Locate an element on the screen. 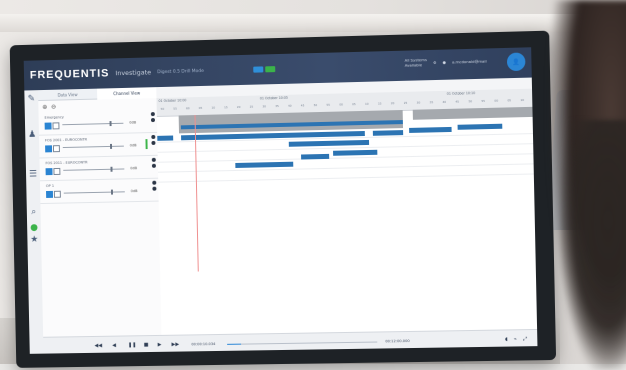 The height and width of the screenshot is (370, 626). expand-icon: ⤢ is located at coordinates (525, 339).